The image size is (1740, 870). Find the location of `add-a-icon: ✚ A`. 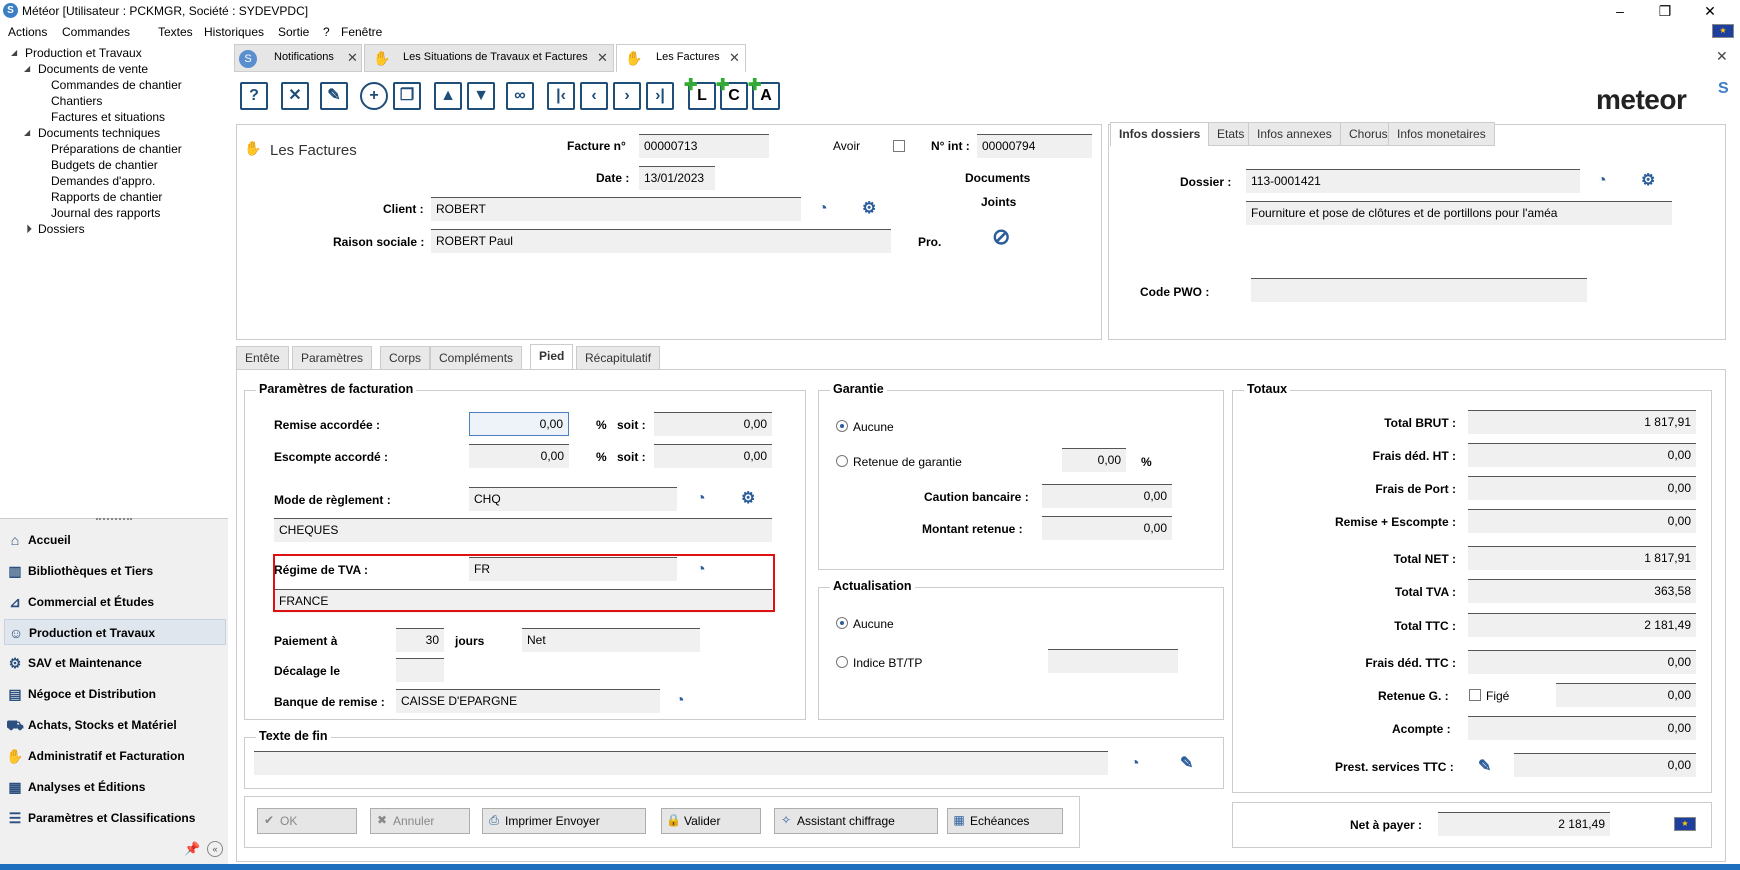

add-a-icon: ✚ A is located at coordinates (764, 93).